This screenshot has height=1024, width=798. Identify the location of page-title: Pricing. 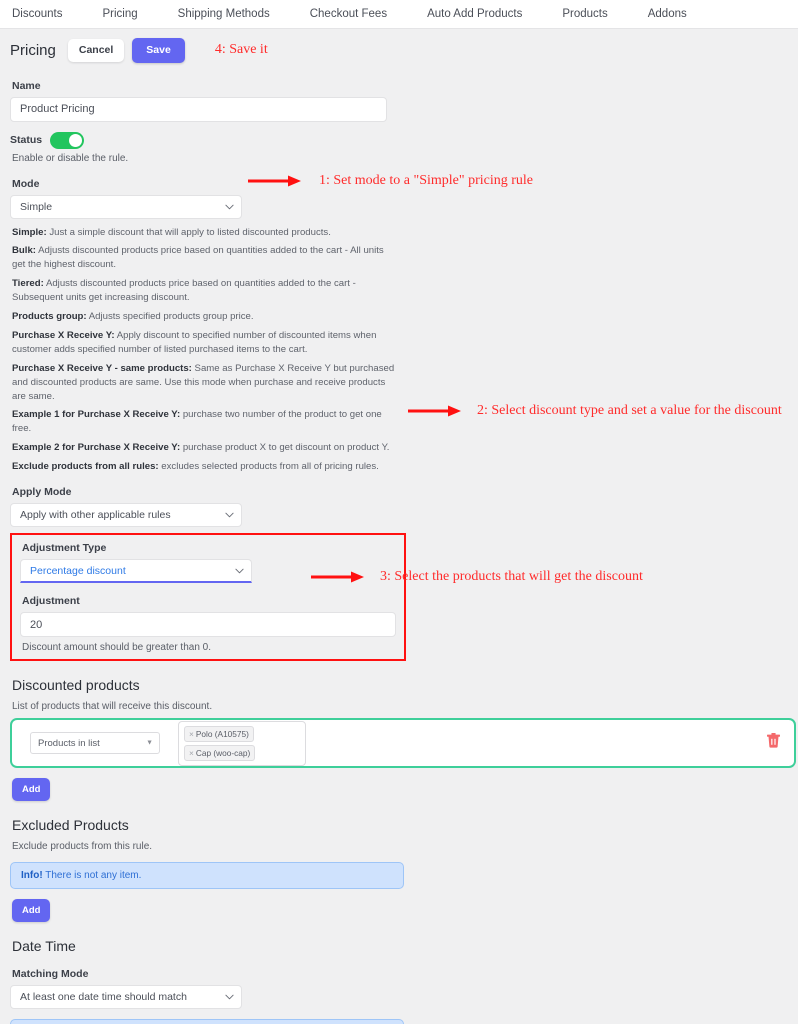
(33, 50).